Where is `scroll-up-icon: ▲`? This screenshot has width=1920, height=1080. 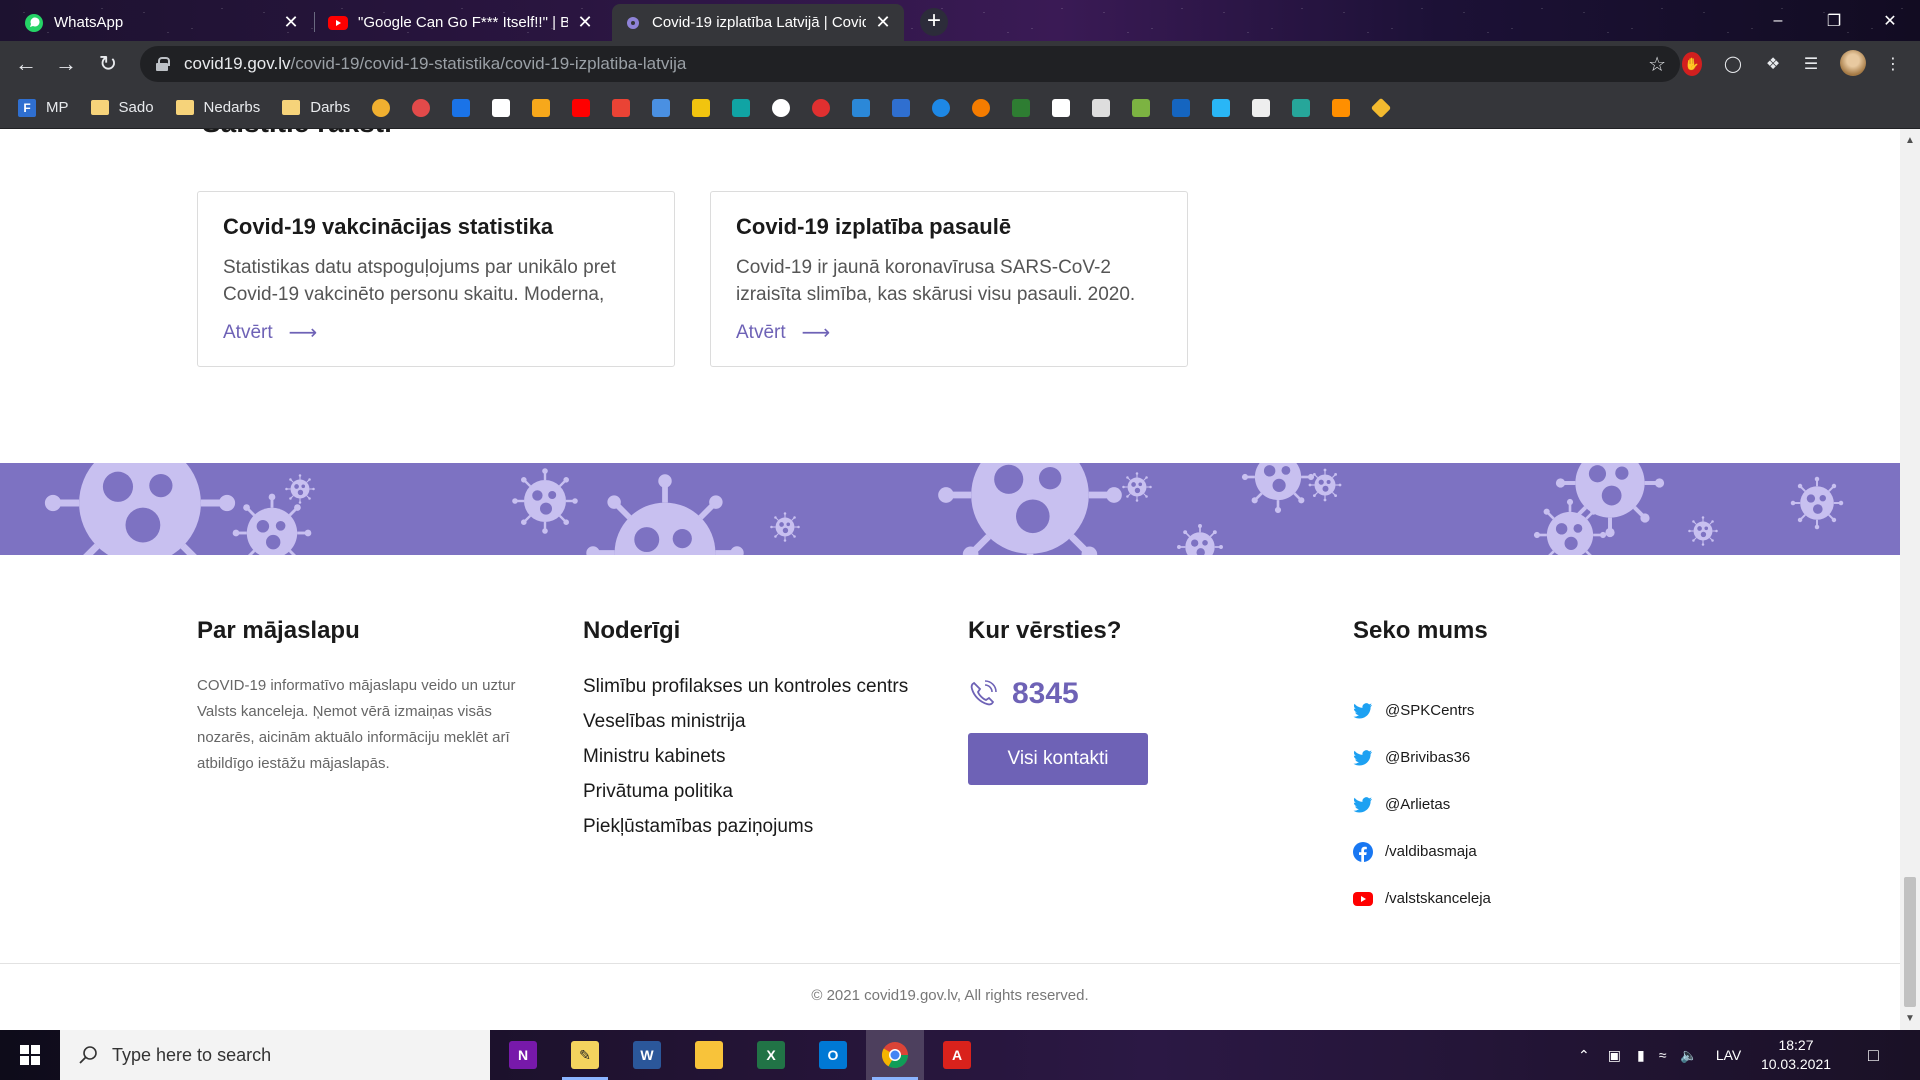
scroll-up-icon: ▲ is located at coordinates (1910, 140).